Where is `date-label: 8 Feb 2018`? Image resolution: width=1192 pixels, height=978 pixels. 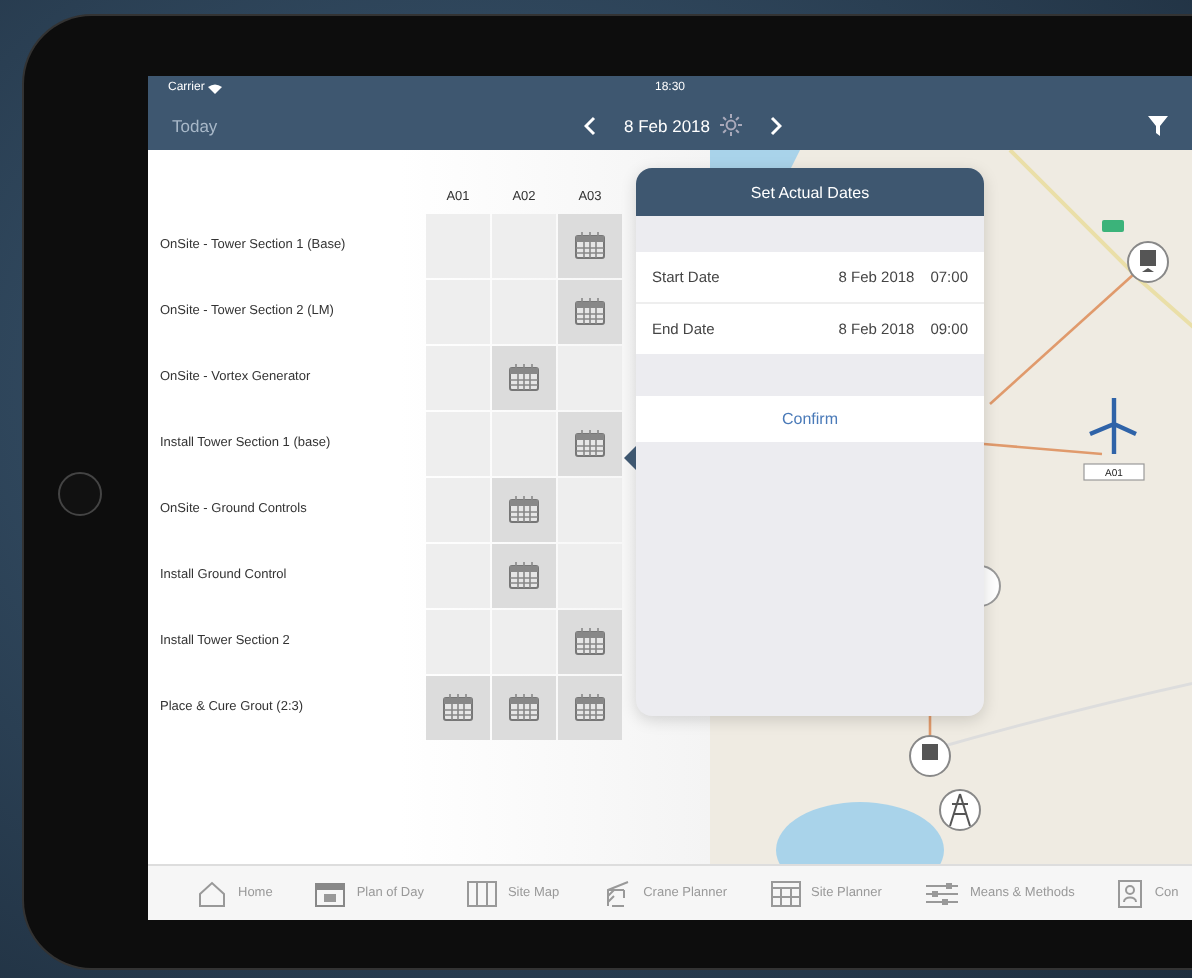
date-label: 8 Feb 2018 is located at coordinates (667, 125).